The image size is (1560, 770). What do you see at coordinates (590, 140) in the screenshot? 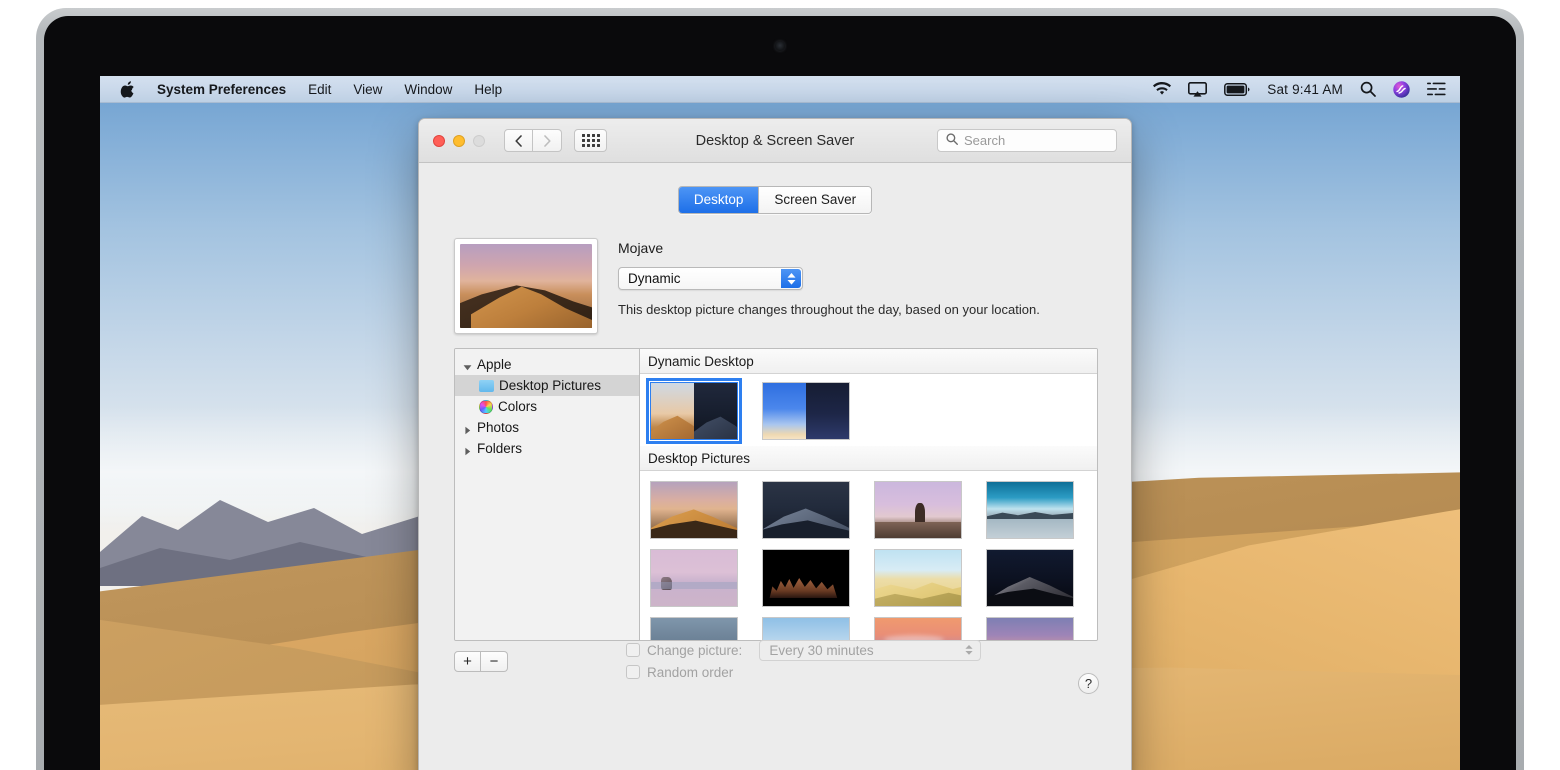
I see `show-all-grid-icon` at bounding box center [590, 140].